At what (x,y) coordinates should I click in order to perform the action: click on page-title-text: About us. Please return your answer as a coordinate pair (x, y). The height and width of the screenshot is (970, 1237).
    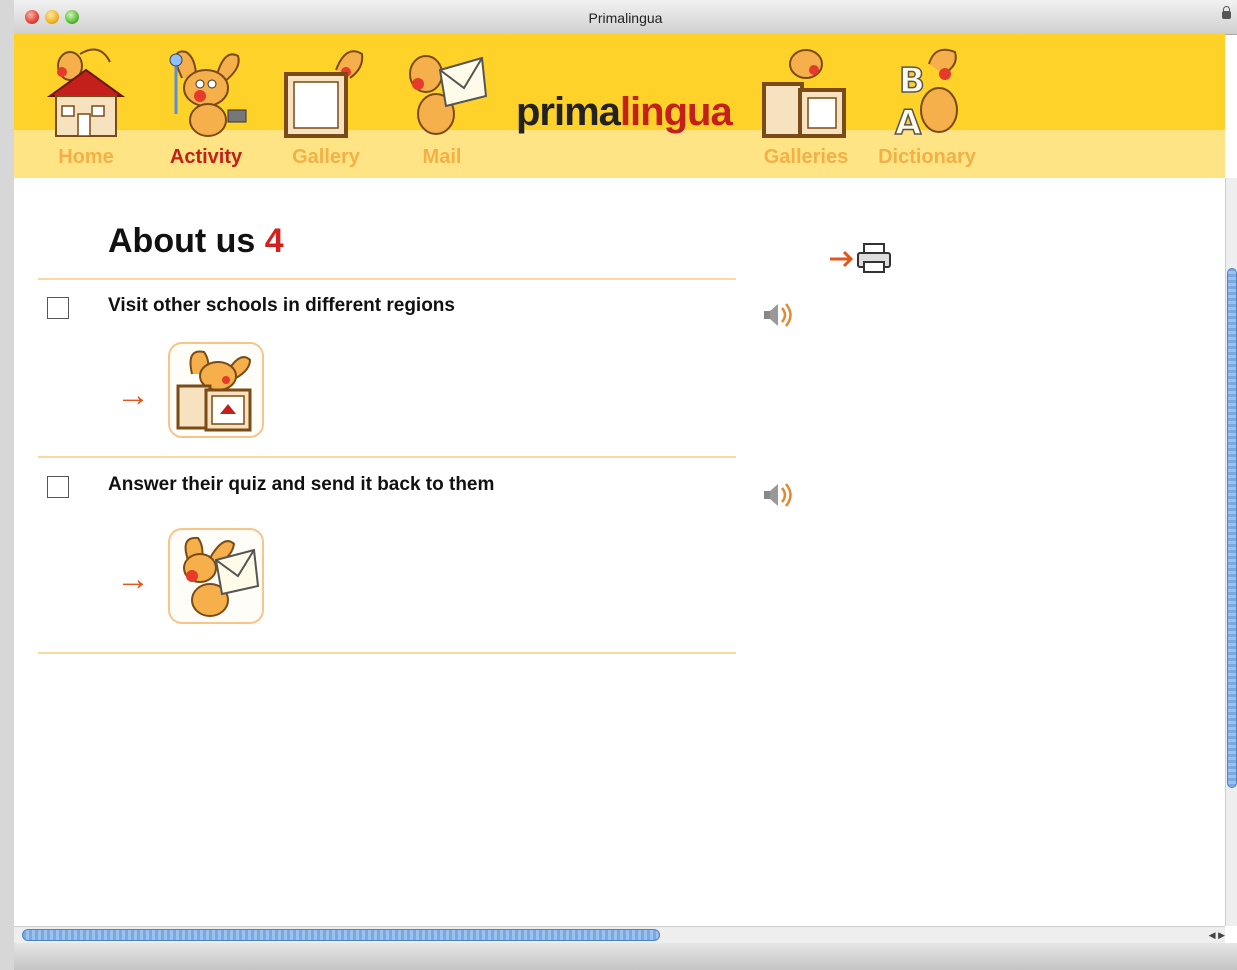
    Looking at the image, I should click on (182, 241).